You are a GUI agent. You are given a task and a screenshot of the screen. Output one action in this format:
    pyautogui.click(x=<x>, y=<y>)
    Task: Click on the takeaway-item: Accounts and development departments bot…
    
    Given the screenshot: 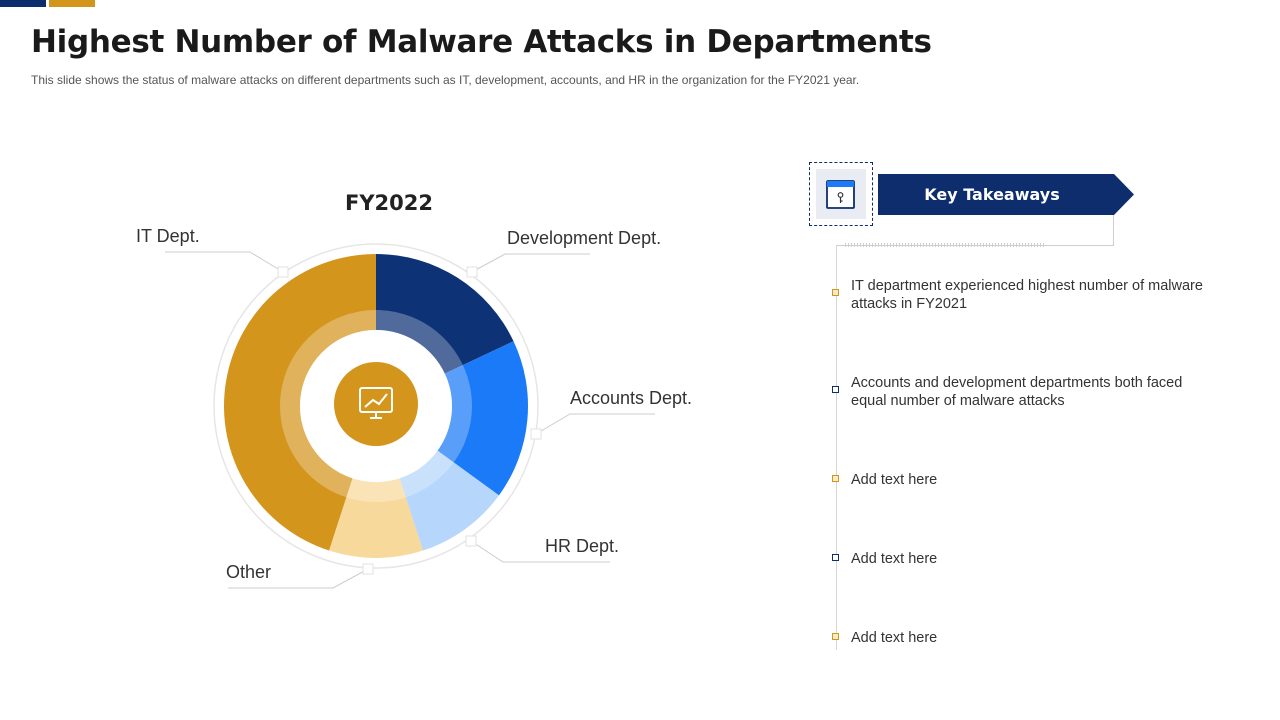 What is the action you would take?
    pyautogui.click(x=1017, y=392)
    